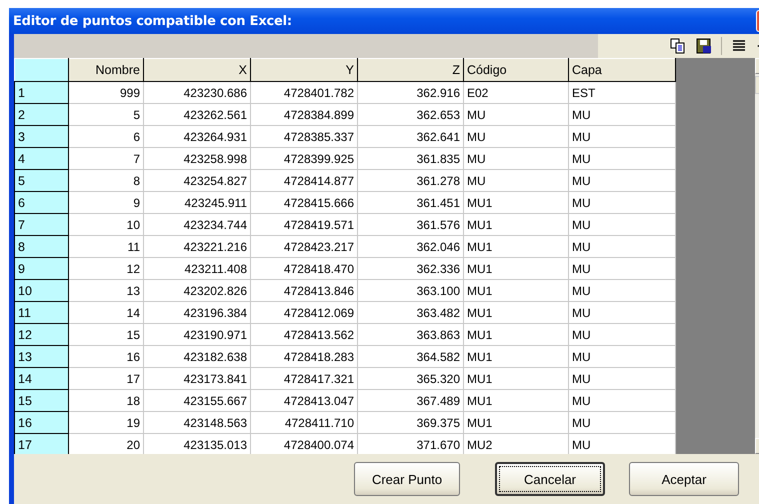  I want to click on table-cell: 423173.841, so click(197, 379).